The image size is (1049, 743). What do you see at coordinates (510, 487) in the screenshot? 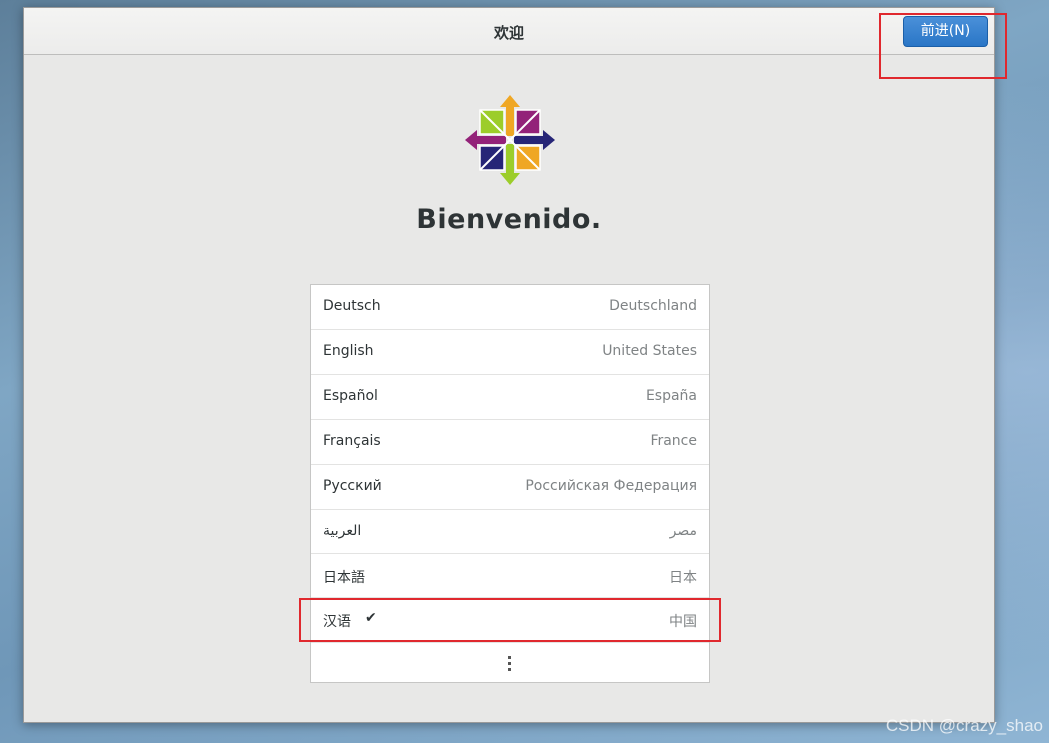
I see `language-row-russian: Русский Российская Федерация` at bounding box center [510, 487].